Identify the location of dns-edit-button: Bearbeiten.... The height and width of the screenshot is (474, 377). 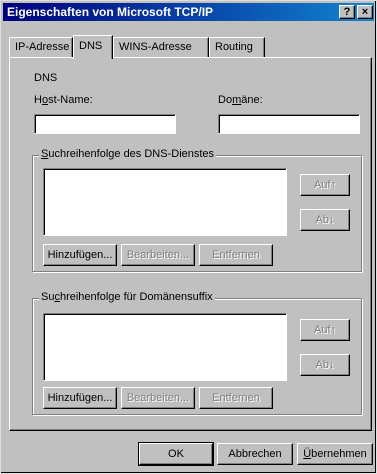
(158, 255).